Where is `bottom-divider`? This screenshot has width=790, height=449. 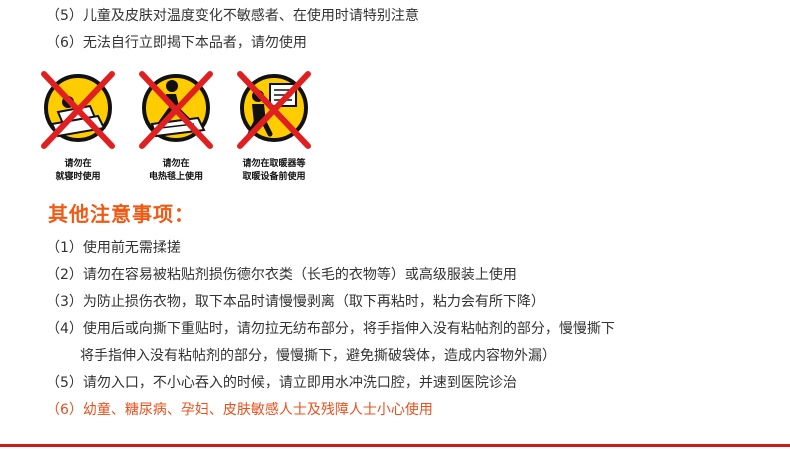 bottom-divider is located at coordinates (395, 445).